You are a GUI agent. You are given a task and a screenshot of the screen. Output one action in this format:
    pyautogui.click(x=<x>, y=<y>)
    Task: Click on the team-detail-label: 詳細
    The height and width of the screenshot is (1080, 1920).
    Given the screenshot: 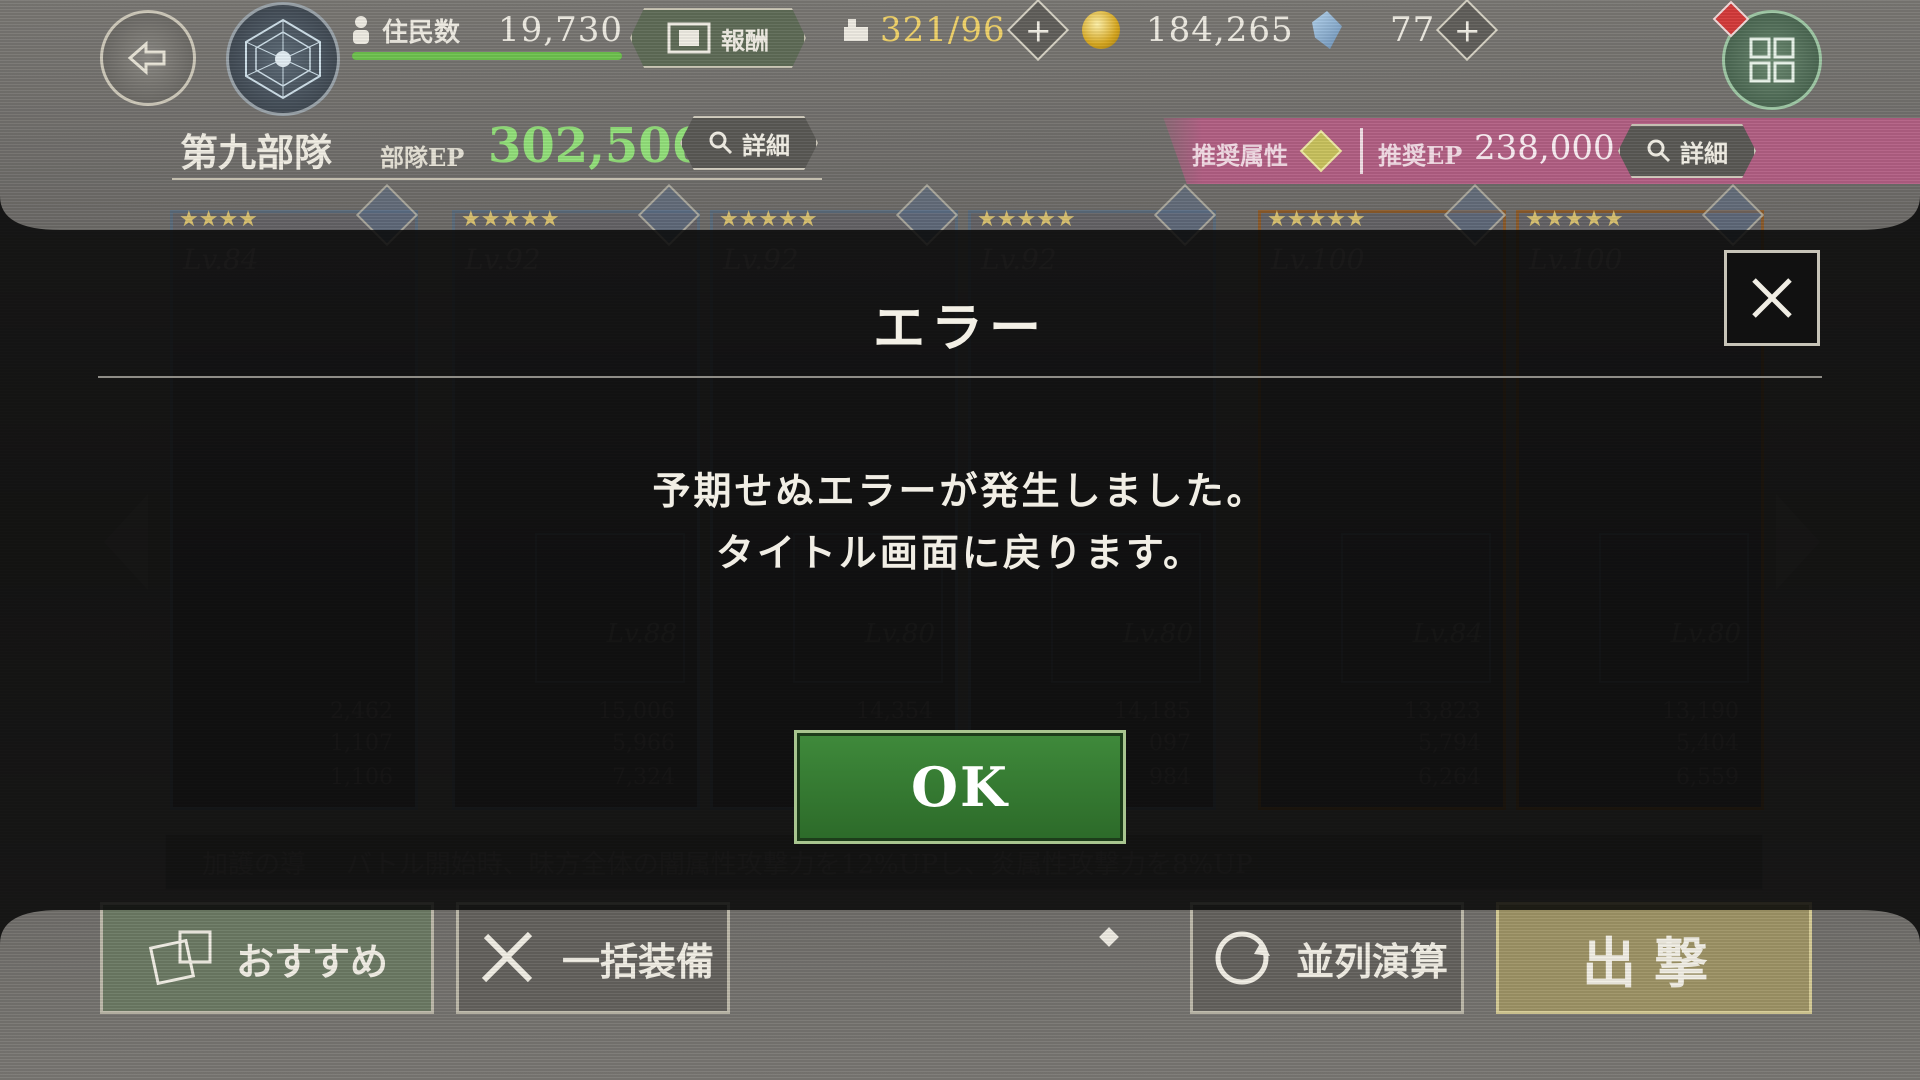 What is the action you would take?
    pyautogui.click(x=766, y=145)
    